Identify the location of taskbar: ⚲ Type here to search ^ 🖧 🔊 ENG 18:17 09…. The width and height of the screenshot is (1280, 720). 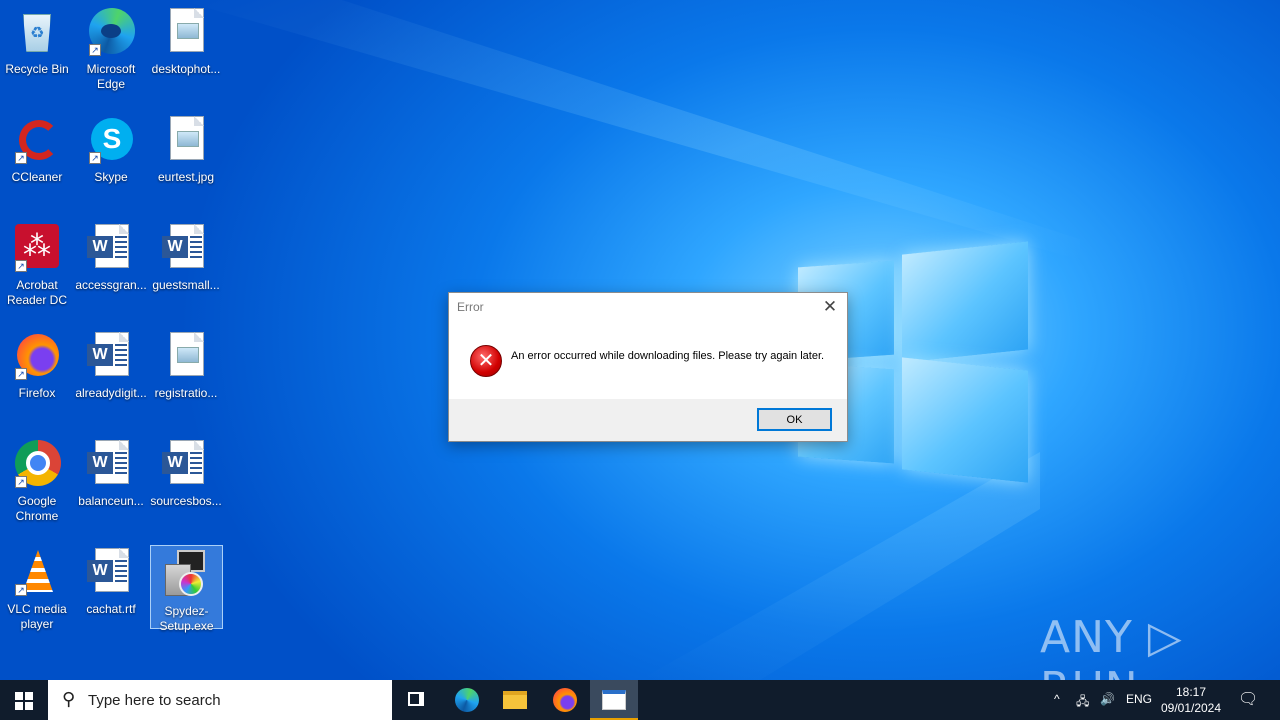
(640, 700).